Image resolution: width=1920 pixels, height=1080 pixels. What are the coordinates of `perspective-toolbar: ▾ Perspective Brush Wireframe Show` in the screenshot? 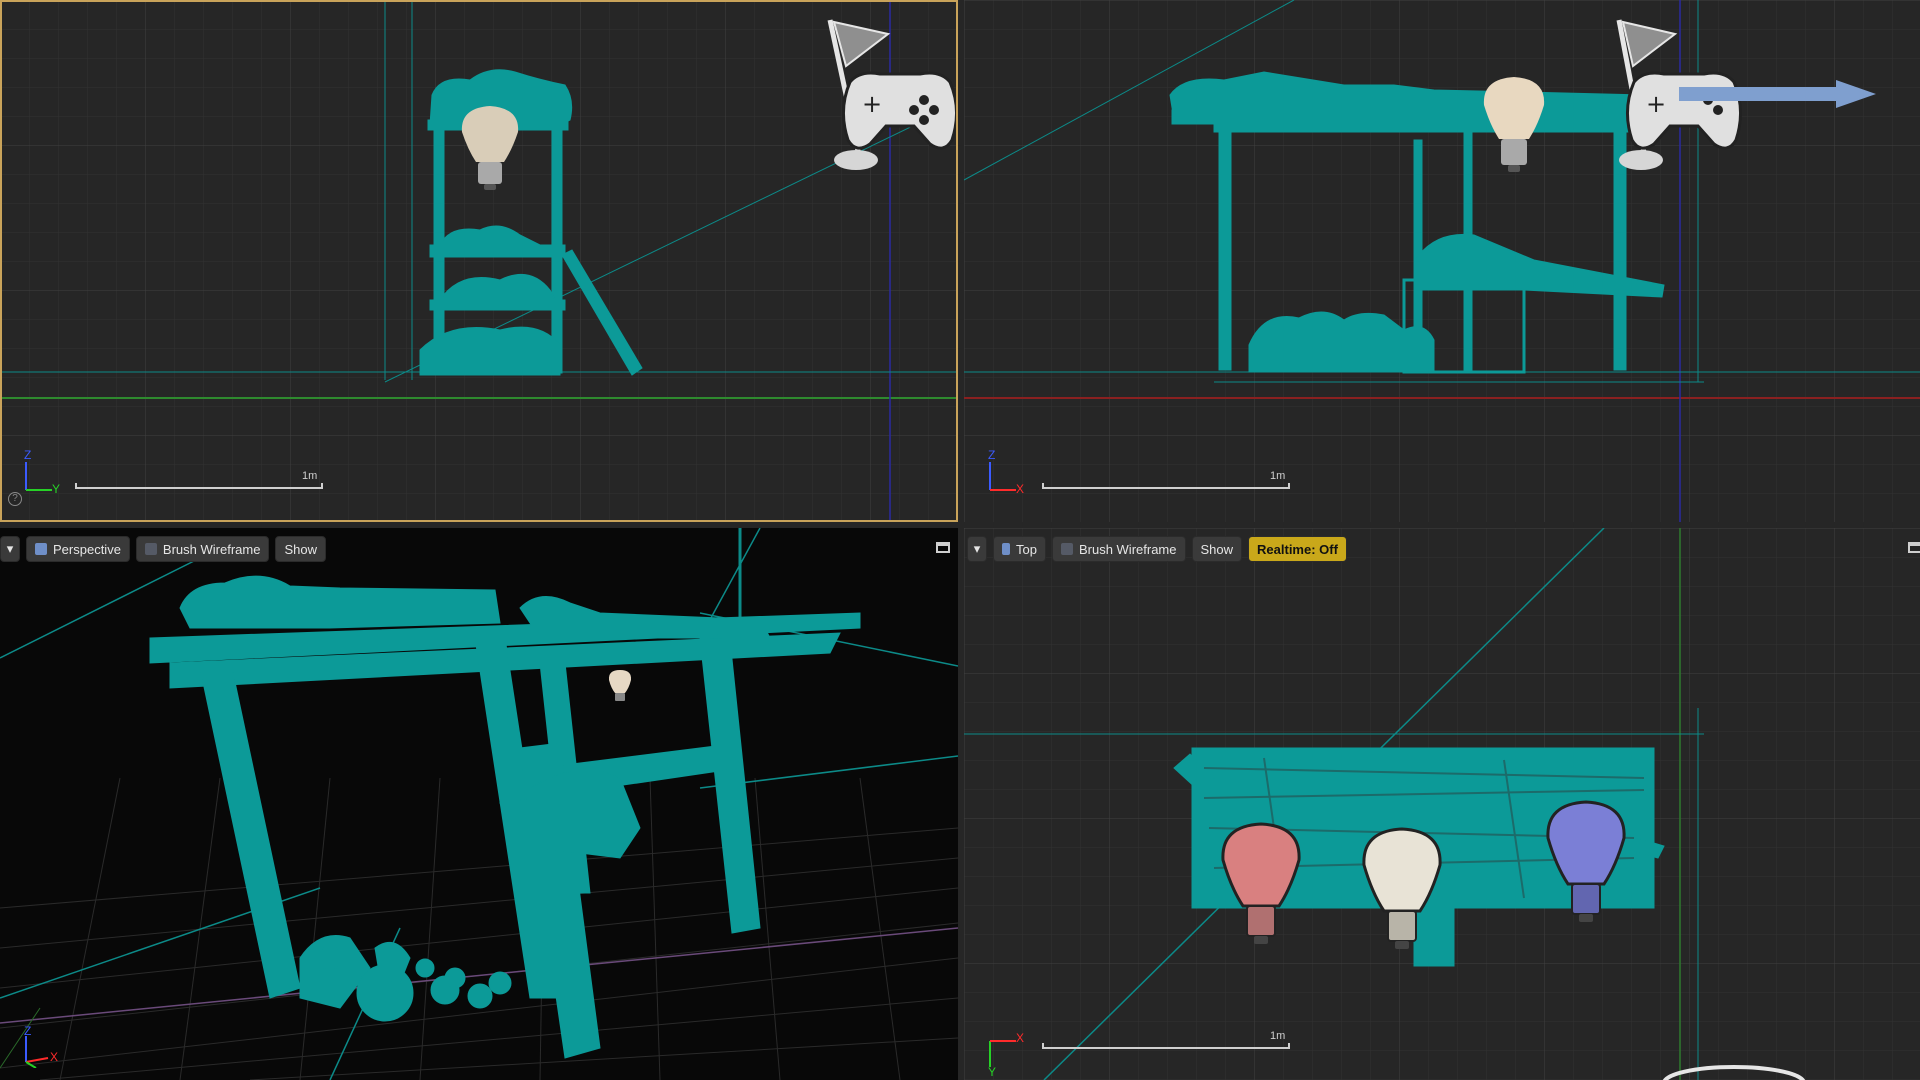 It's located at (163, 549).